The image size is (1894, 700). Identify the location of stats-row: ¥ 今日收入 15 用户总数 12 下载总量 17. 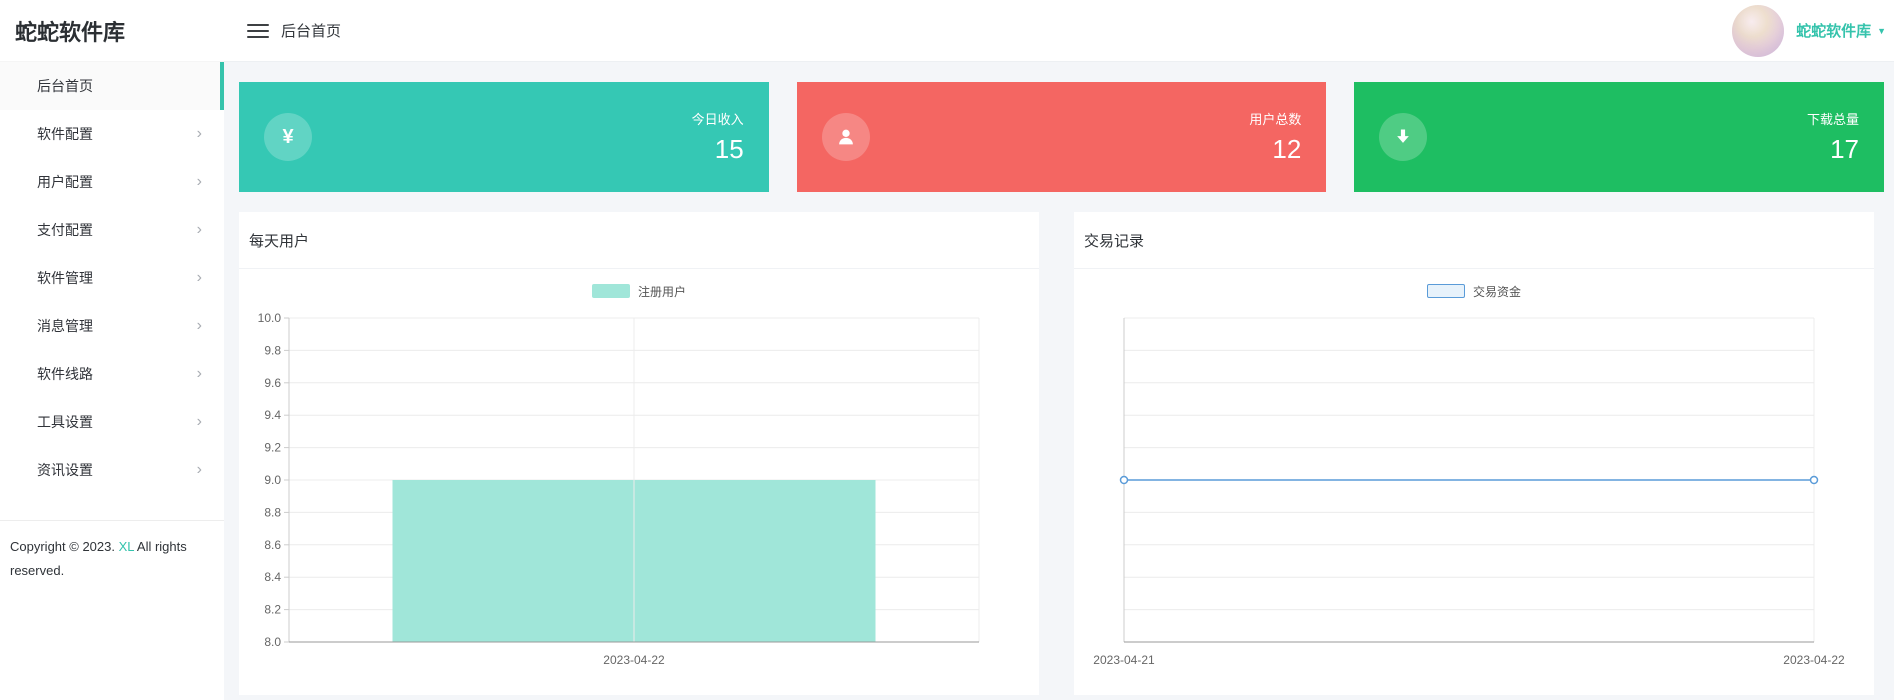
(1062, 137).